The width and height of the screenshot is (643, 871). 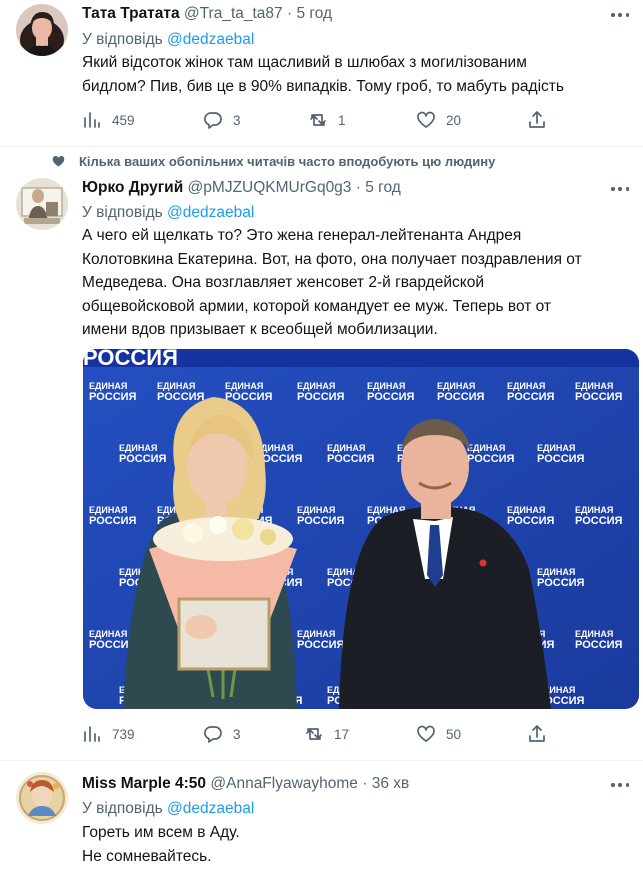 What do you see at coordinates (144, 783) in the screenshot?
I see `display-name: Miss Marple 4:50` at bounding box center [144, 783].